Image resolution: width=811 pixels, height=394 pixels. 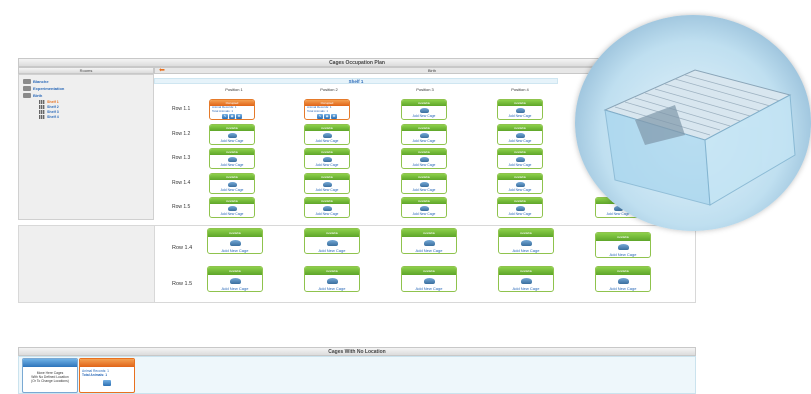 I want to click on shelf-item-4: Shelf 4, so click(x=86, y=116).